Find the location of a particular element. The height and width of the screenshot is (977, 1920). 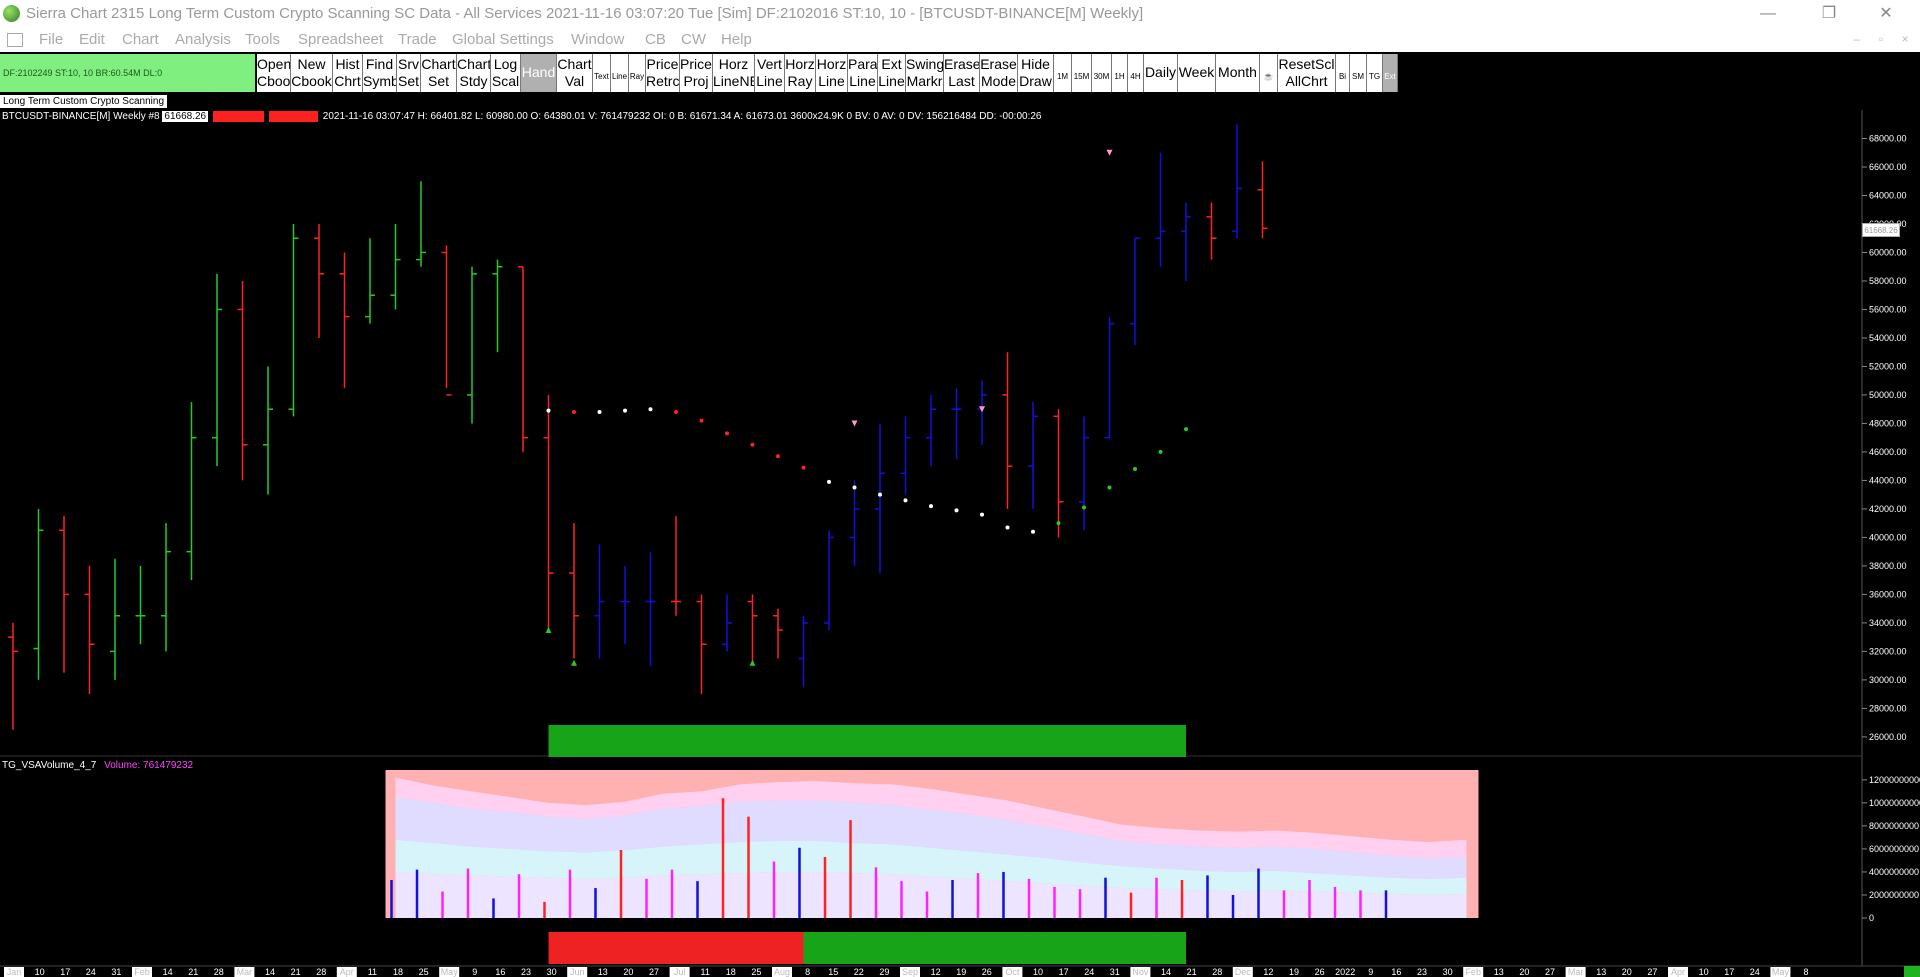

signal-band is located at coordinates (867, 741).